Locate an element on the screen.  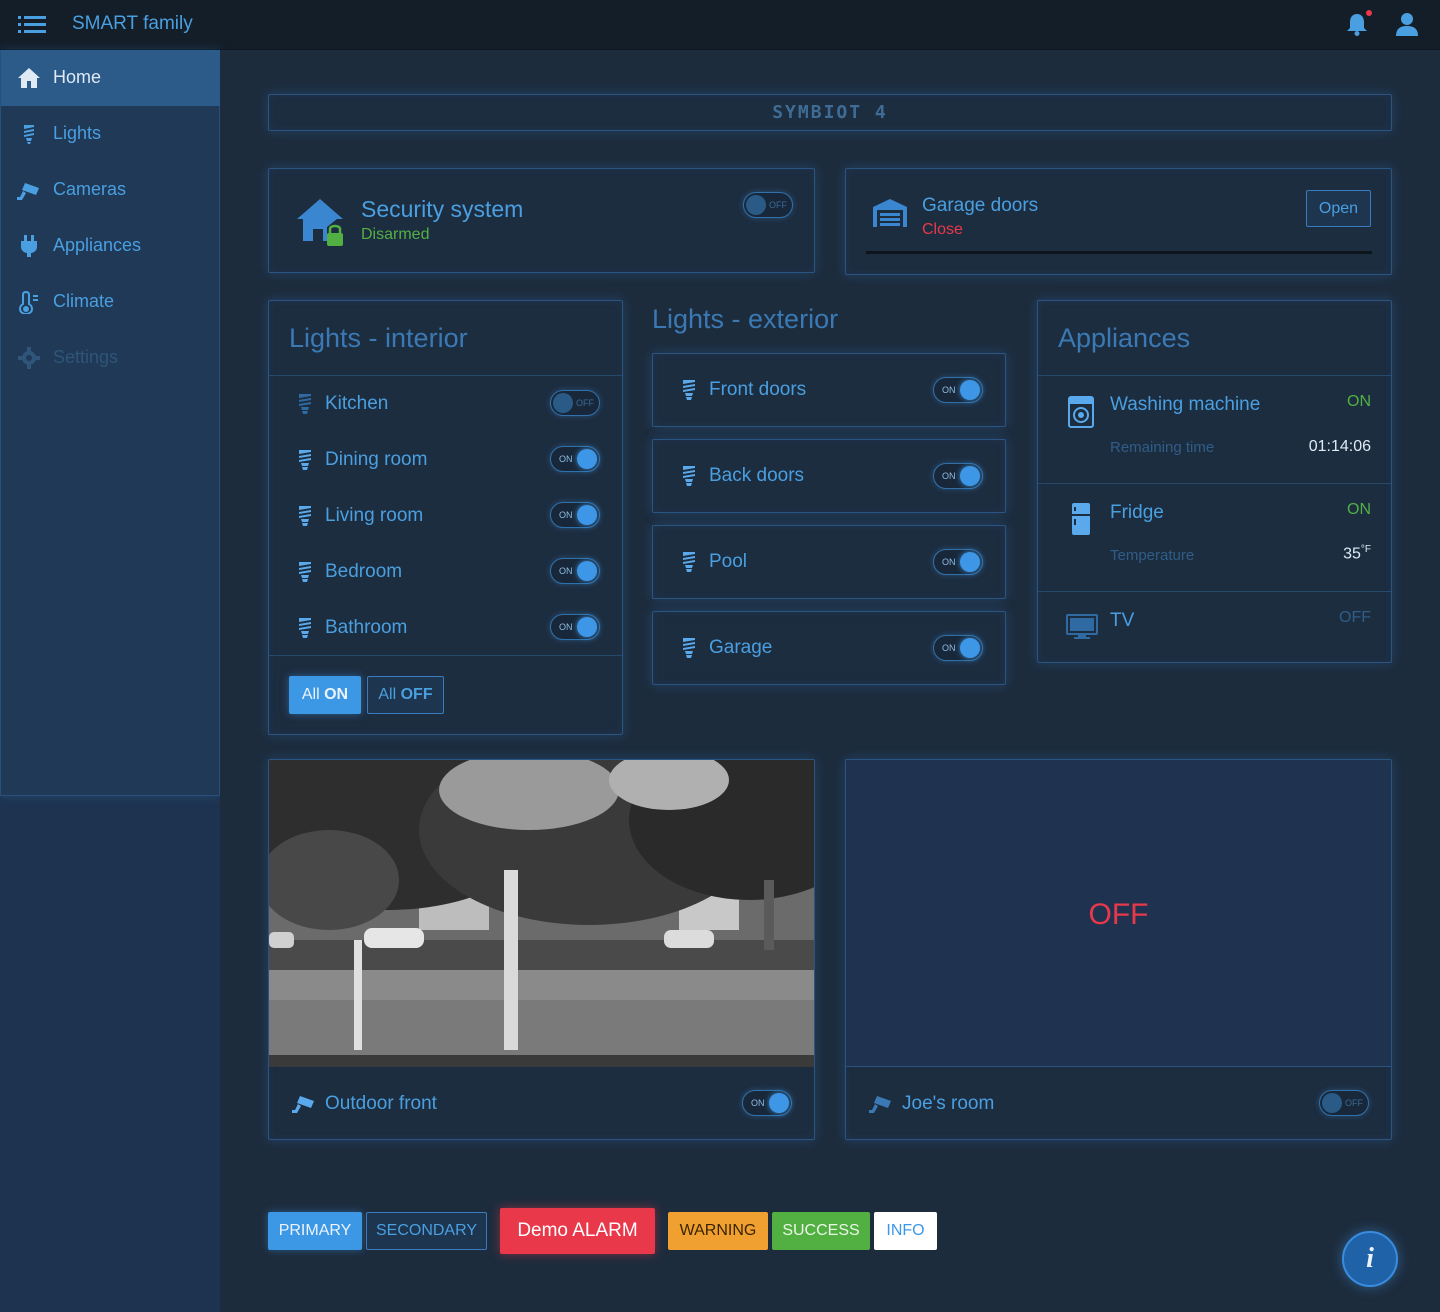
light-row-living: Living room ON is located at coordinates (445, 516).